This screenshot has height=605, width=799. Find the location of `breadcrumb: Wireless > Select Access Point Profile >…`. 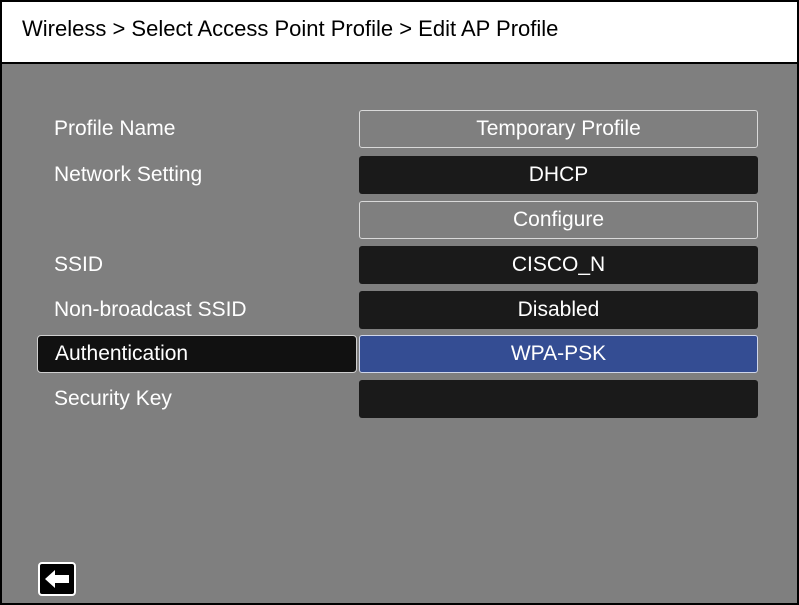

breadcrumb: Wireless > Select Access Point Profile >… is located at coordinates (290, 28).